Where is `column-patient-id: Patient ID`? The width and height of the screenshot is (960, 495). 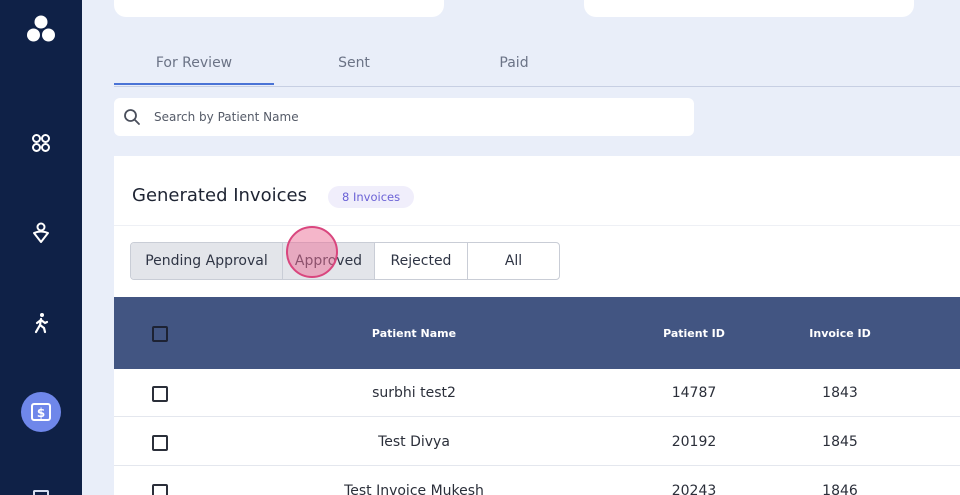
column-patient-id: Patient ID is located at coordinates (694, 333).